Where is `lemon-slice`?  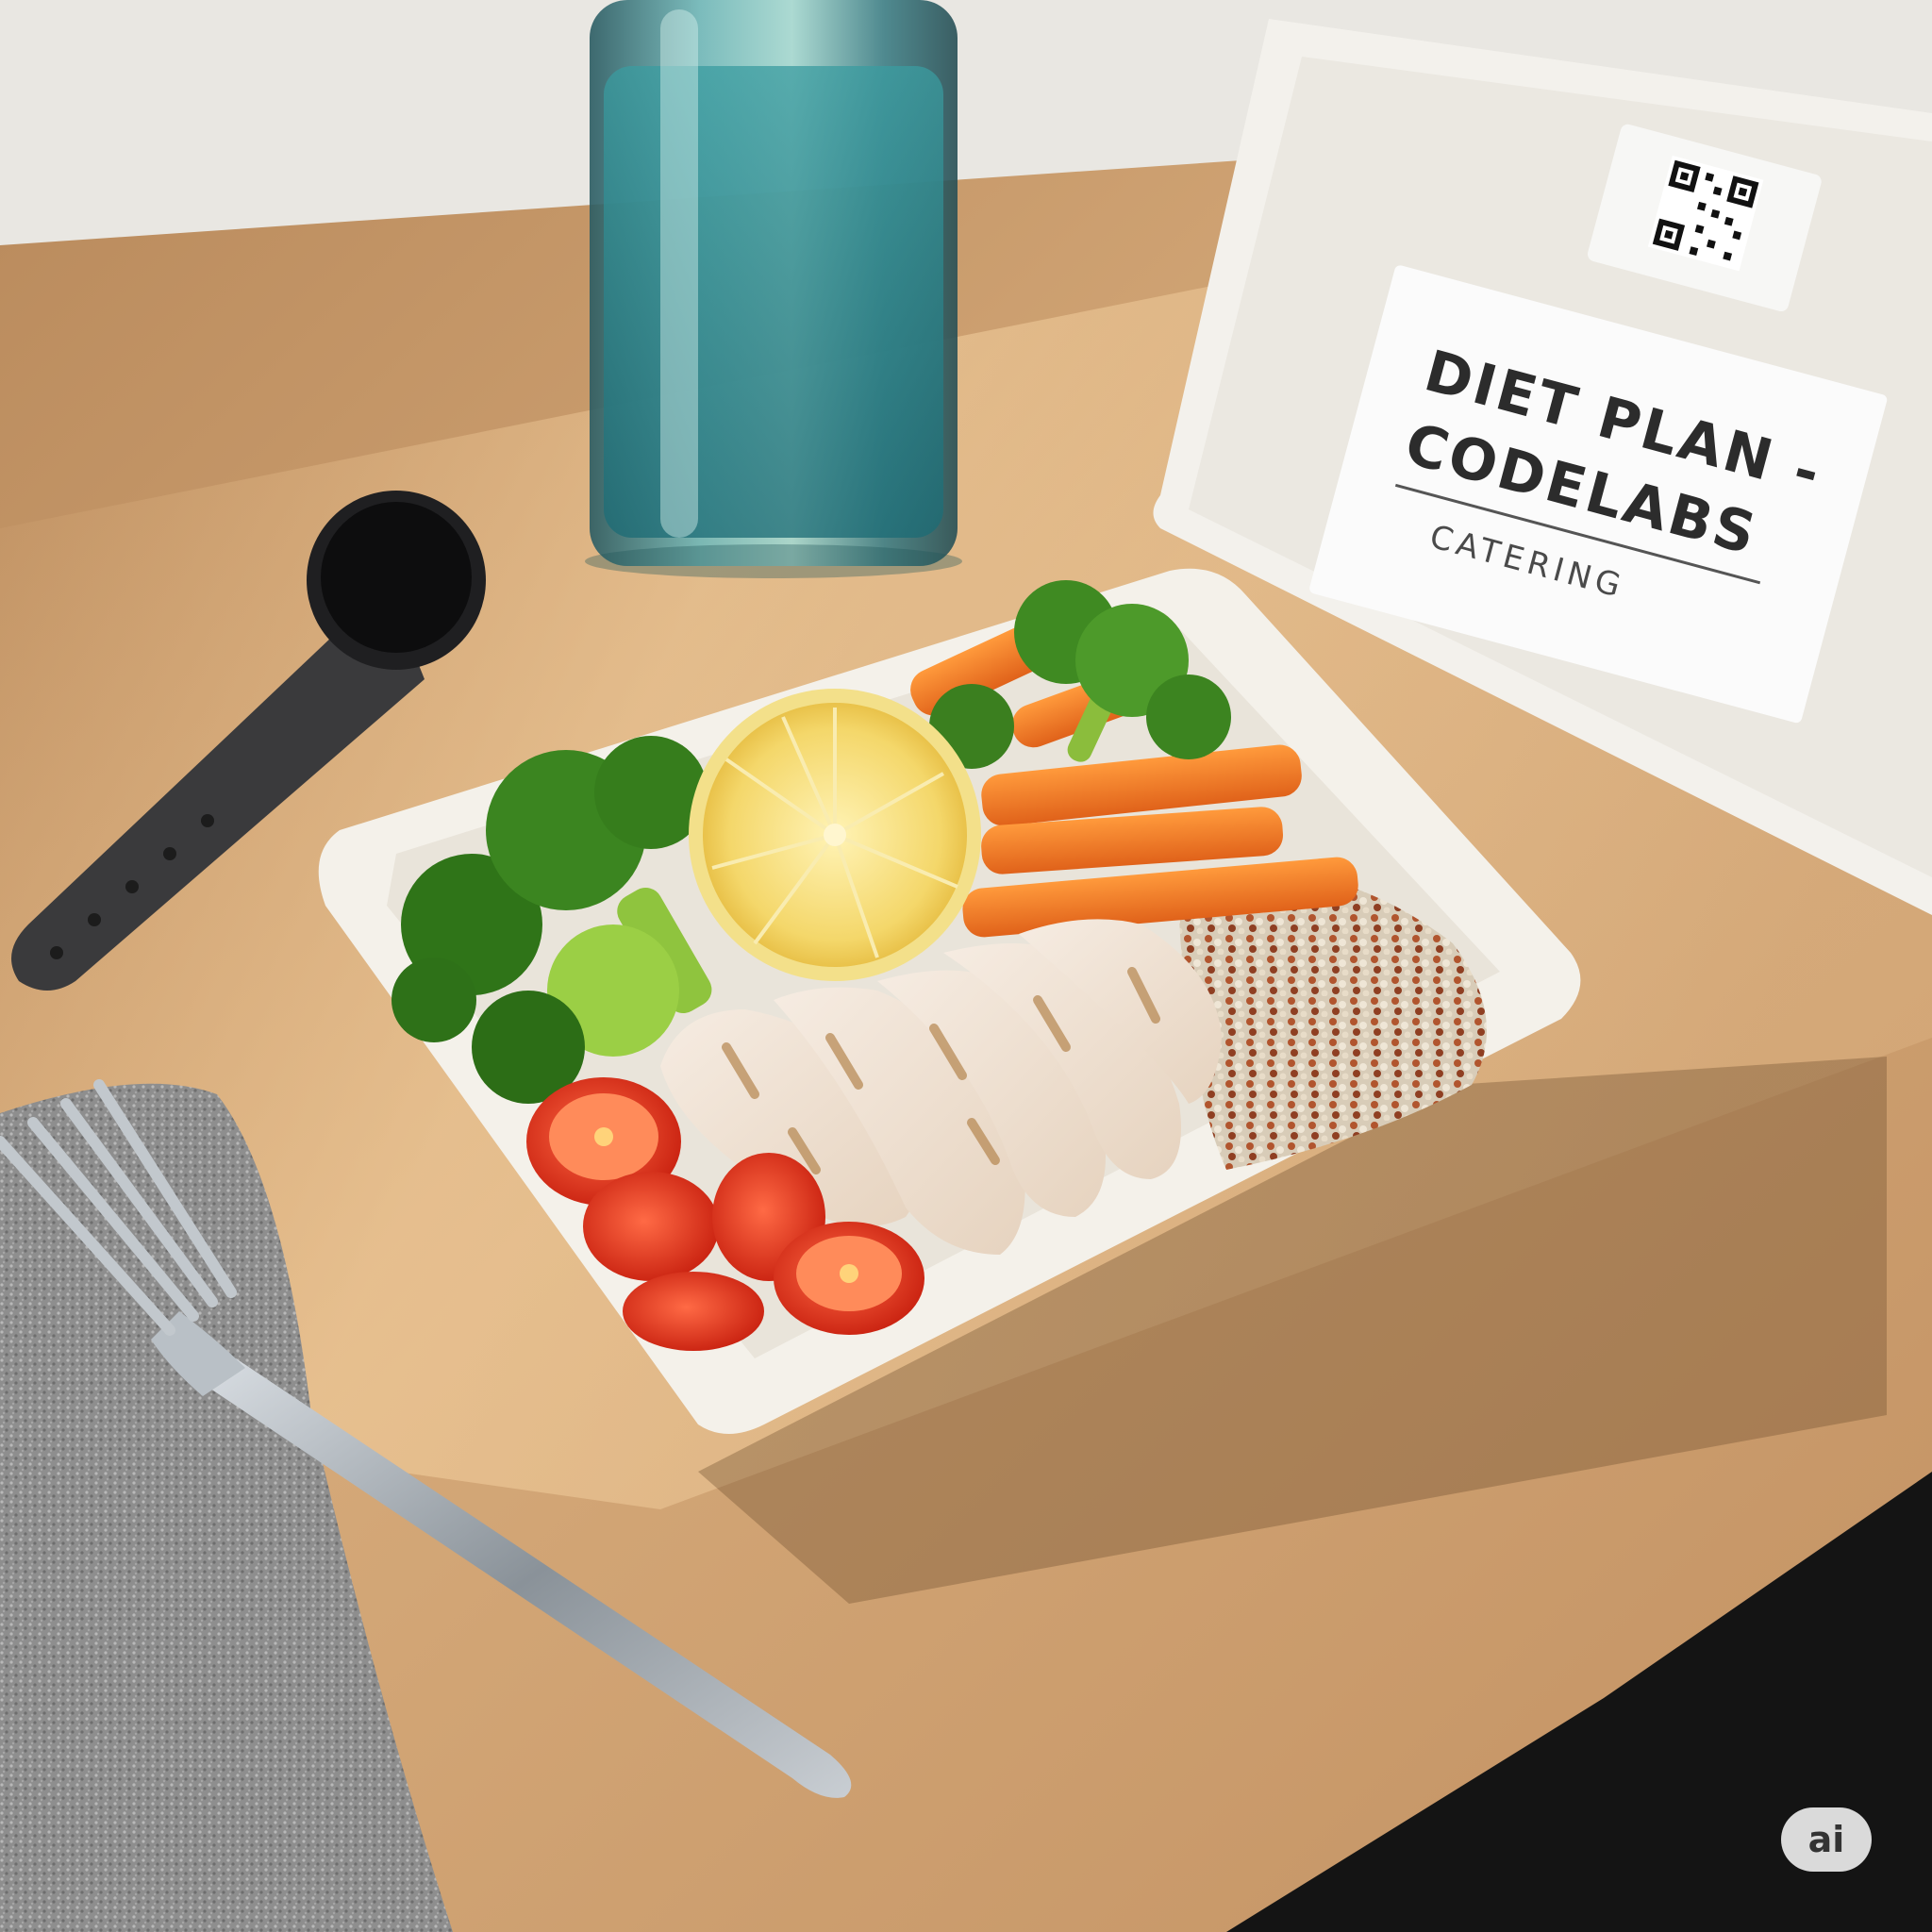 lemon-slice is located at coordinates (835, 835).